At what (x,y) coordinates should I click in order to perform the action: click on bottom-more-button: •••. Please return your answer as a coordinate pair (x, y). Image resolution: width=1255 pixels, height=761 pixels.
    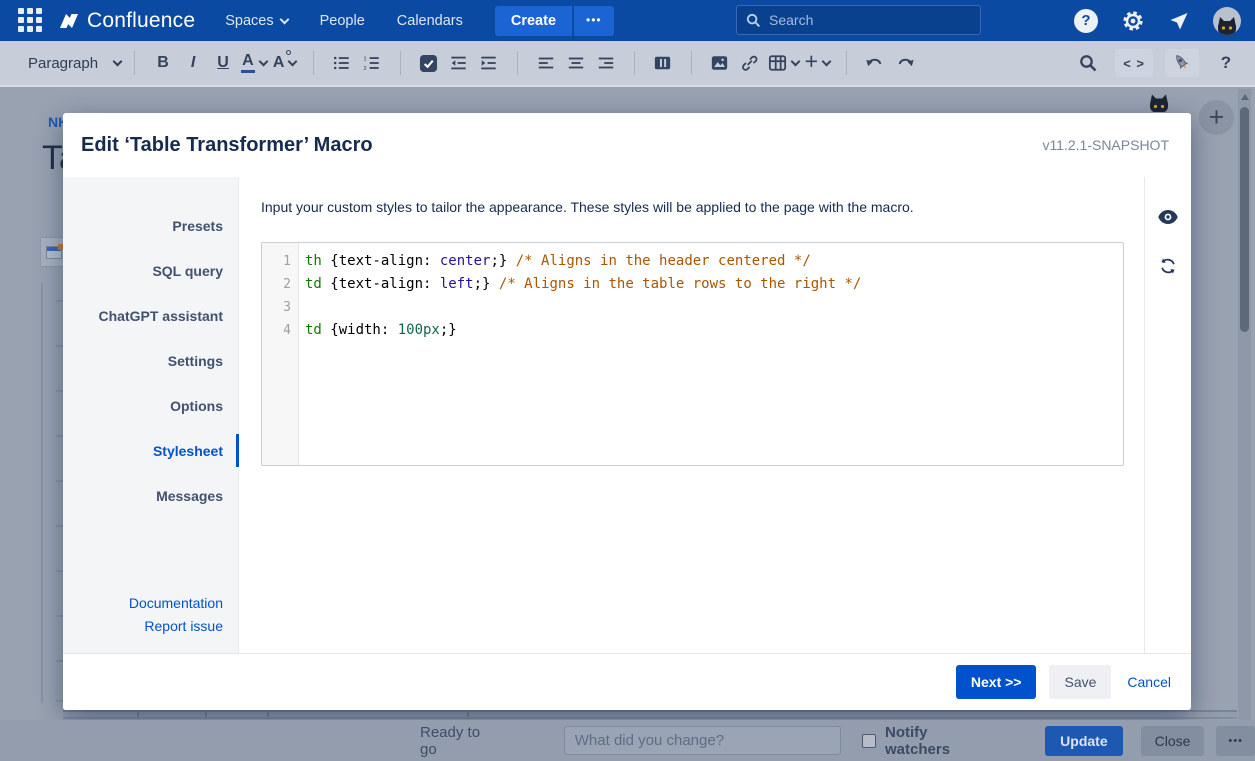
    Looking at the image, I should click on (1235, 740).